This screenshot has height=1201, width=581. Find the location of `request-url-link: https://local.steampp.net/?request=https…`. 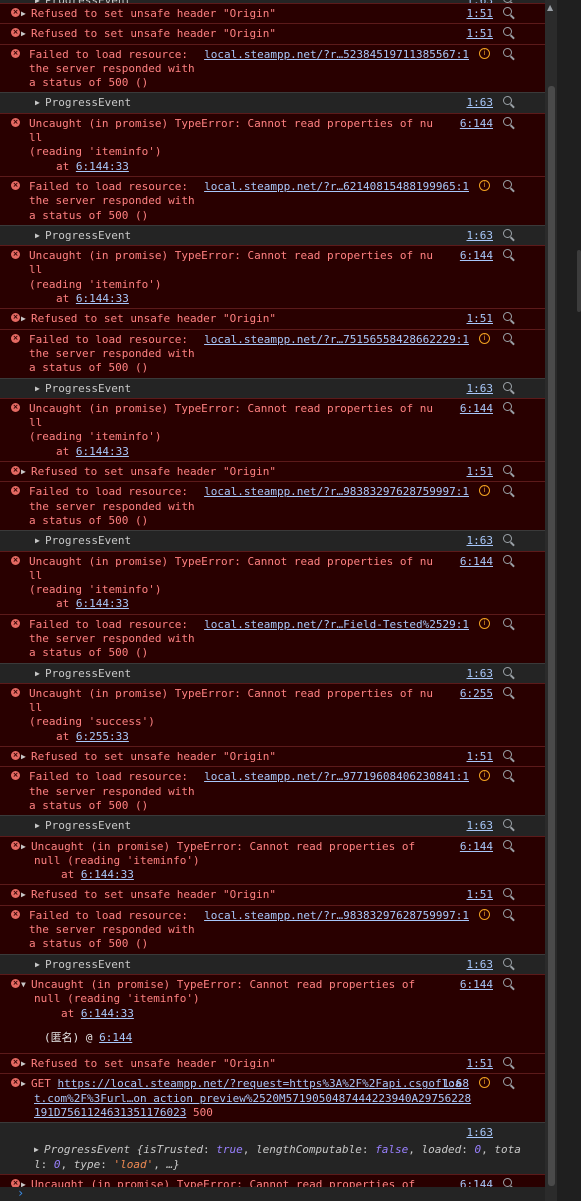

request-url-link: https://local.steampp.net/?request=https… is located at coordinates (252, 1098).